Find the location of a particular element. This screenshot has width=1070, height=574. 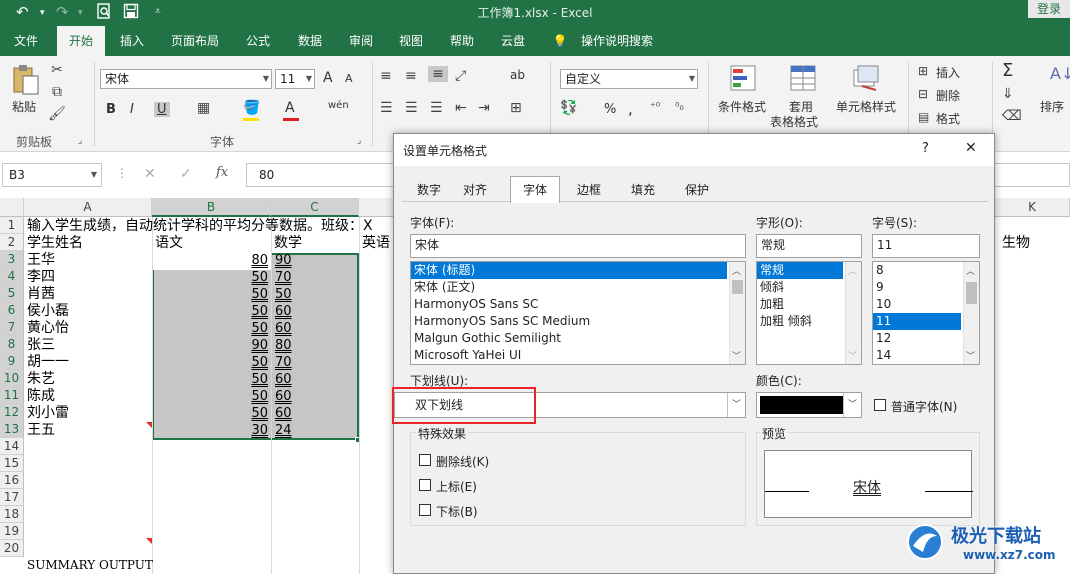

style-list-scrollbar: ︿ ﹀ is located at coordinates (853, 313).